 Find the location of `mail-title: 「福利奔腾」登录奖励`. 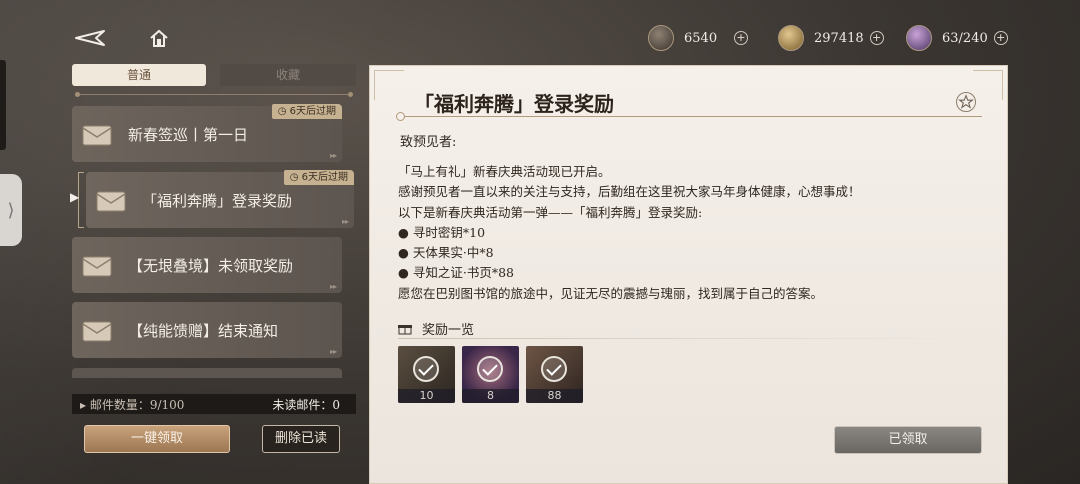

mail-title: 「福利奔腾」登录奖励 is located at coordinates (217, 200).